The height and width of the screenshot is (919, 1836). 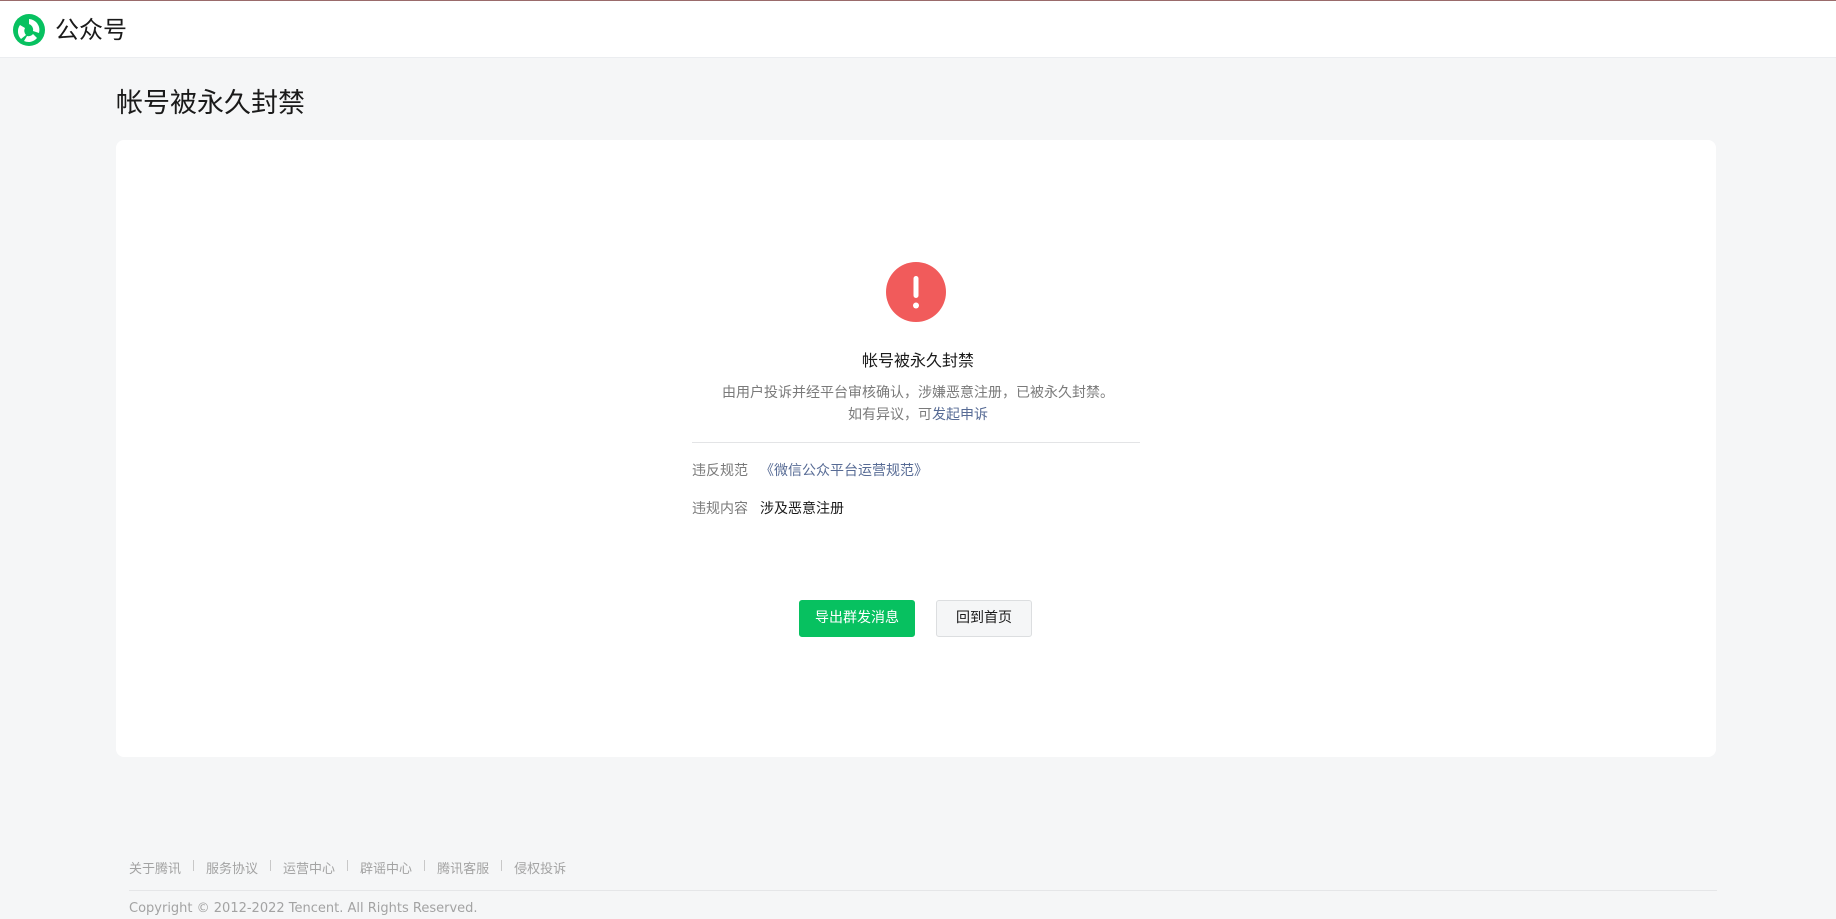 What do you see at coordinates (918, 393) in the screenshot?
I see `status-description: 由用户投诉并经平台审核确认，涉嫌恶意注册，已被永久封禁。` at bounding box center [918, 393].